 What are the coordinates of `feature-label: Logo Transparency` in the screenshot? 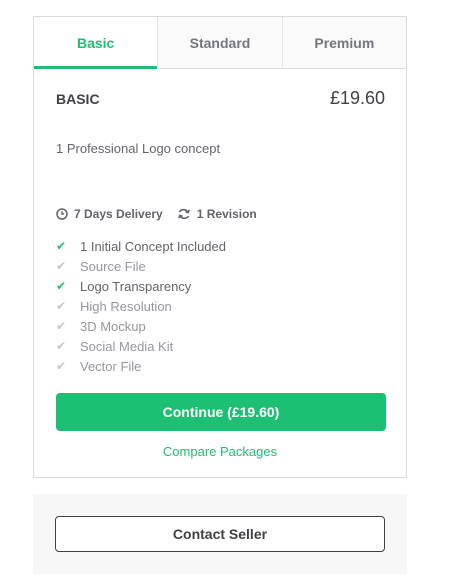 It's located at (136, 286).